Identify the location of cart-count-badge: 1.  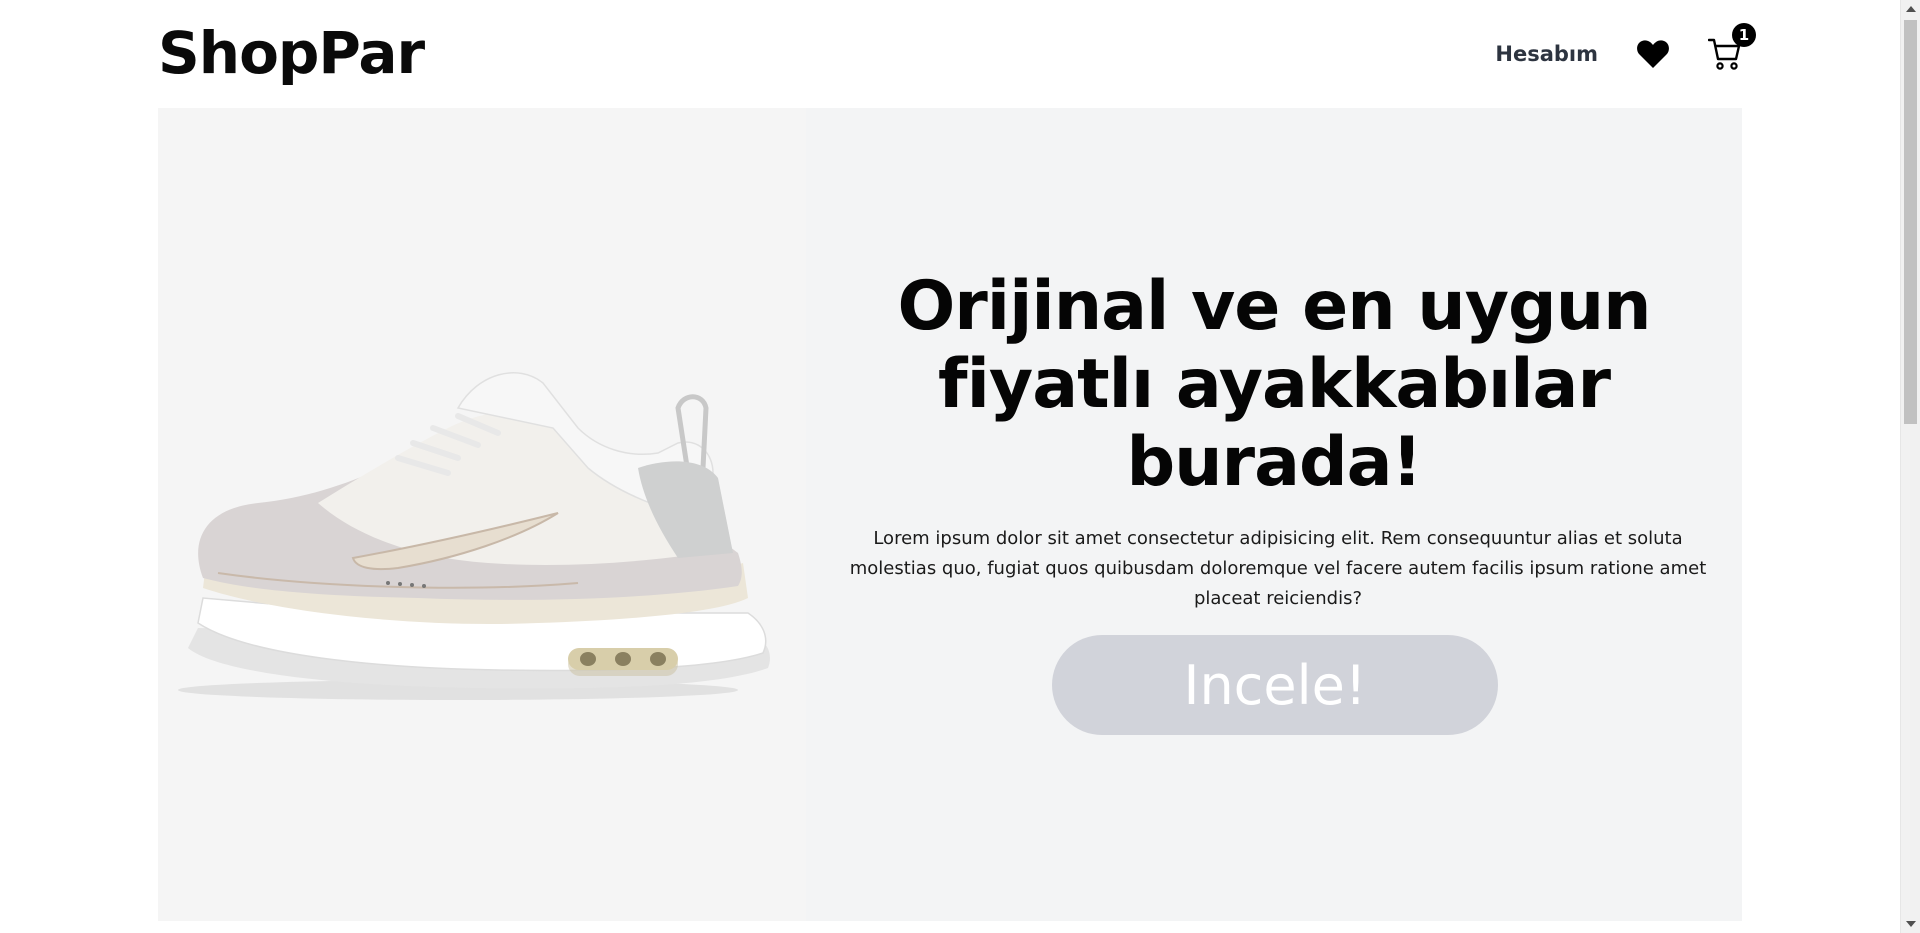
(1744, 35).